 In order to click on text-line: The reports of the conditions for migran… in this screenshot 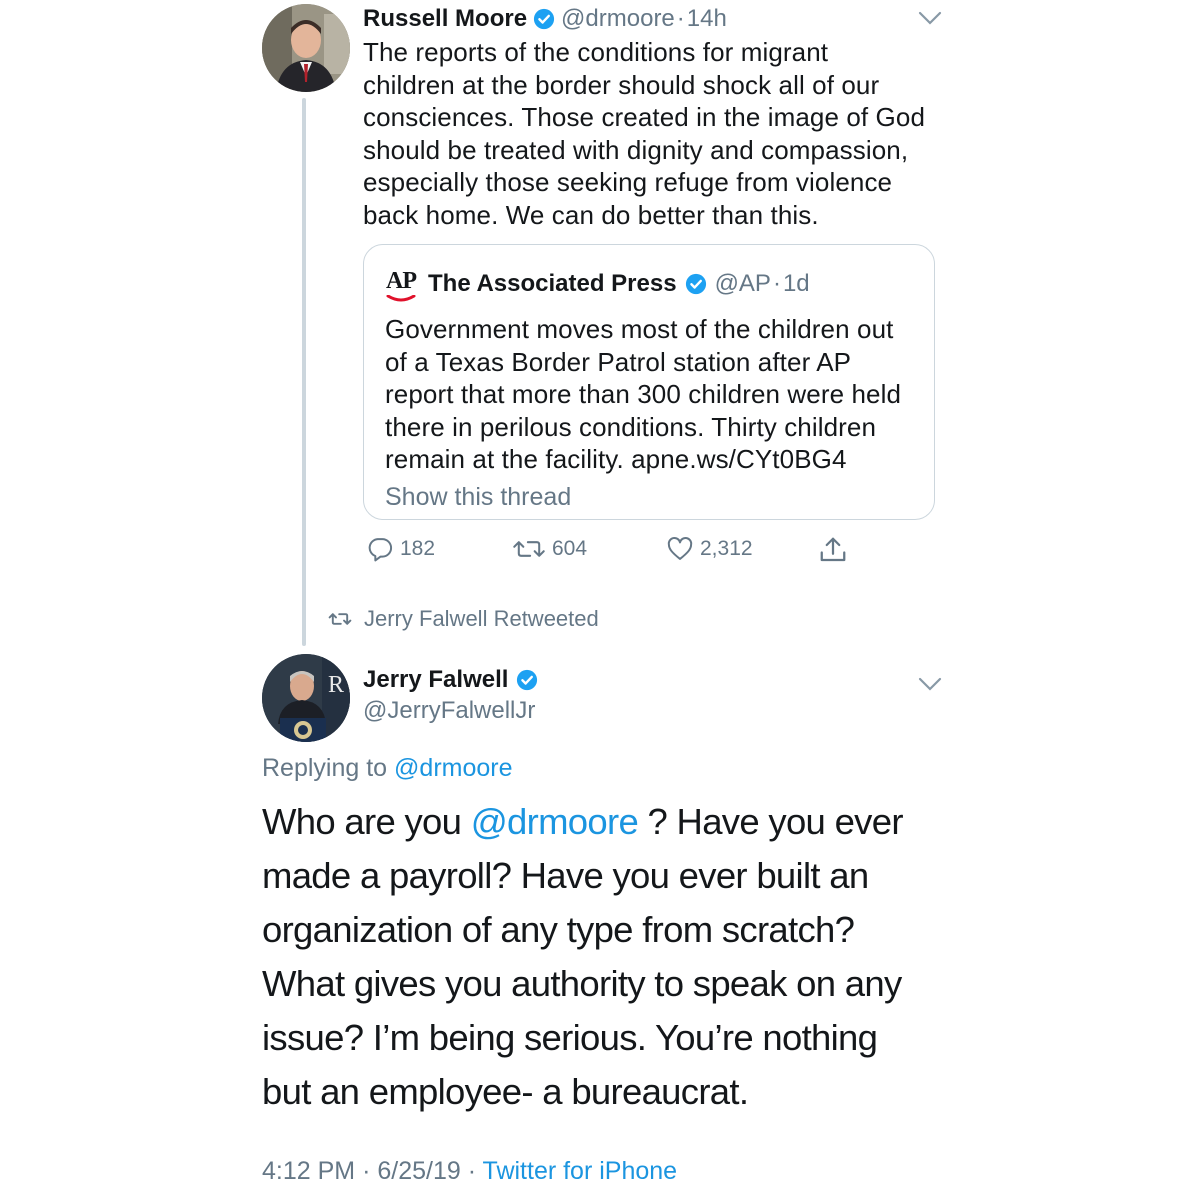, I will do `click(596, 52)`.